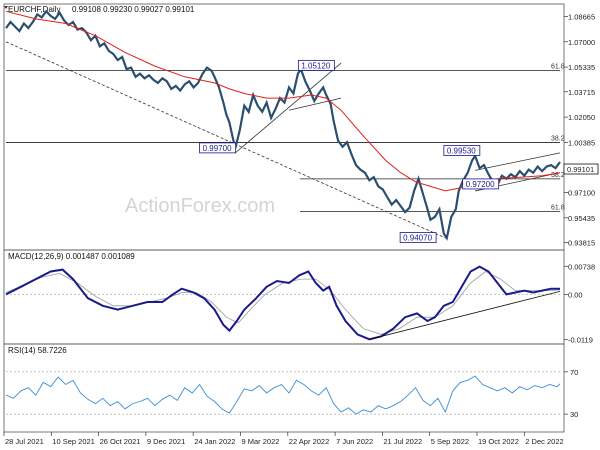 The height and width of the screenshot is (450, 600). What do you see at coordinates (71, 256) in the screenshot?
I see `macd-title: MACD(12,26,9) 0.001487 0.001089` at bounding box center [71, 256].